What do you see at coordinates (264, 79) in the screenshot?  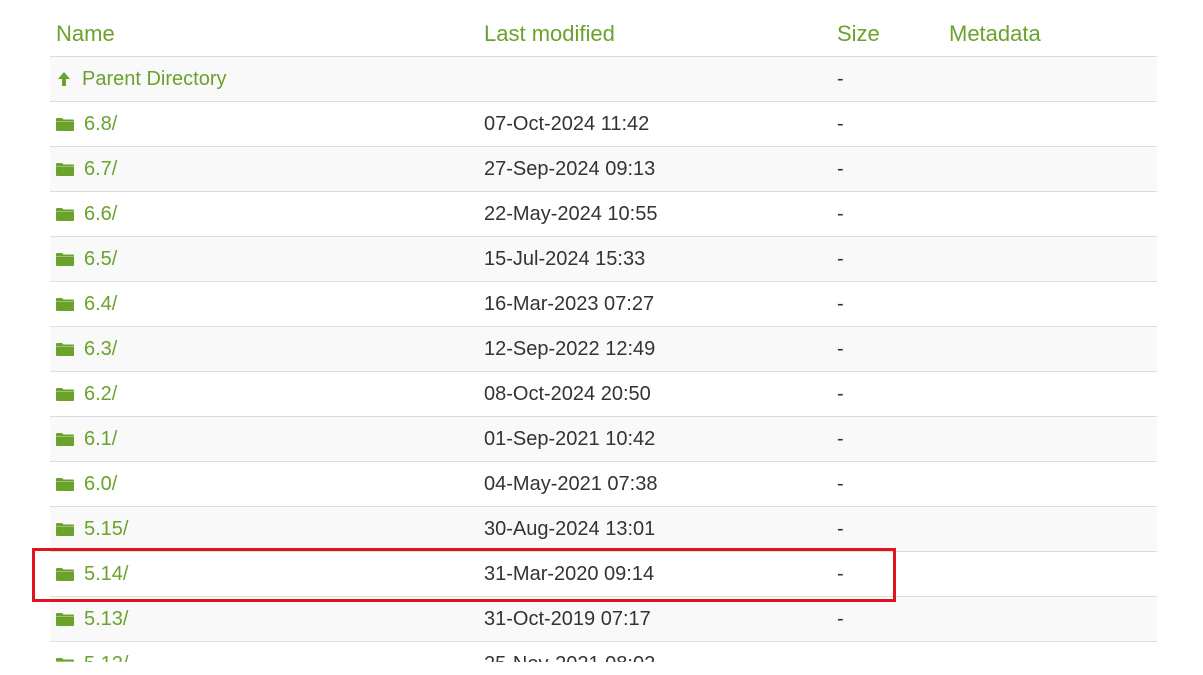 I see `name-cell: Parent Directory` at bounding box center [264, 79].